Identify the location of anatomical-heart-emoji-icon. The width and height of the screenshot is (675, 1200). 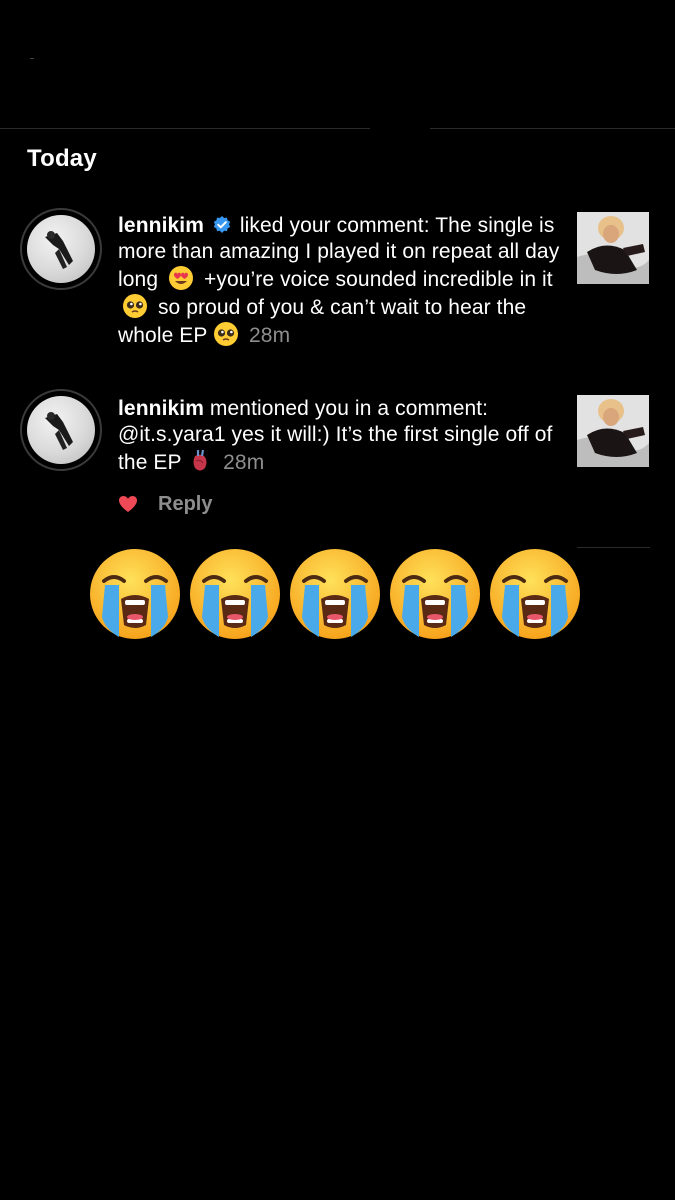
(200, 460).